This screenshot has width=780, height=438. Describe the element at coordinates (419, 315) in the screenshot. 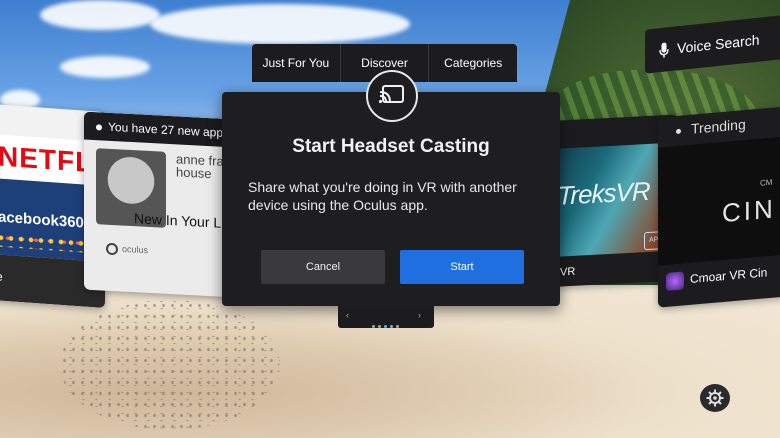

I see `pager-next-icon: ›` at that location.